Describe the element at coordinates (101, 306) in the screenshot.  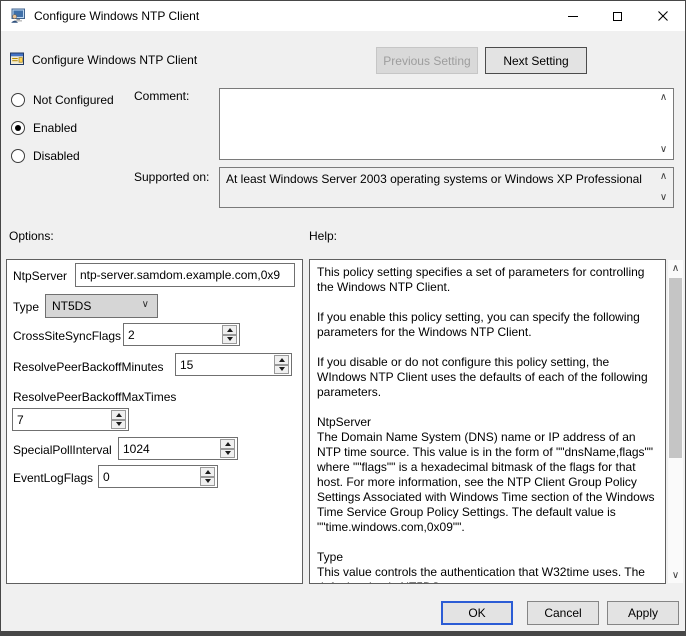
I see `type-dropdown: NT5DS ∨` at that location.